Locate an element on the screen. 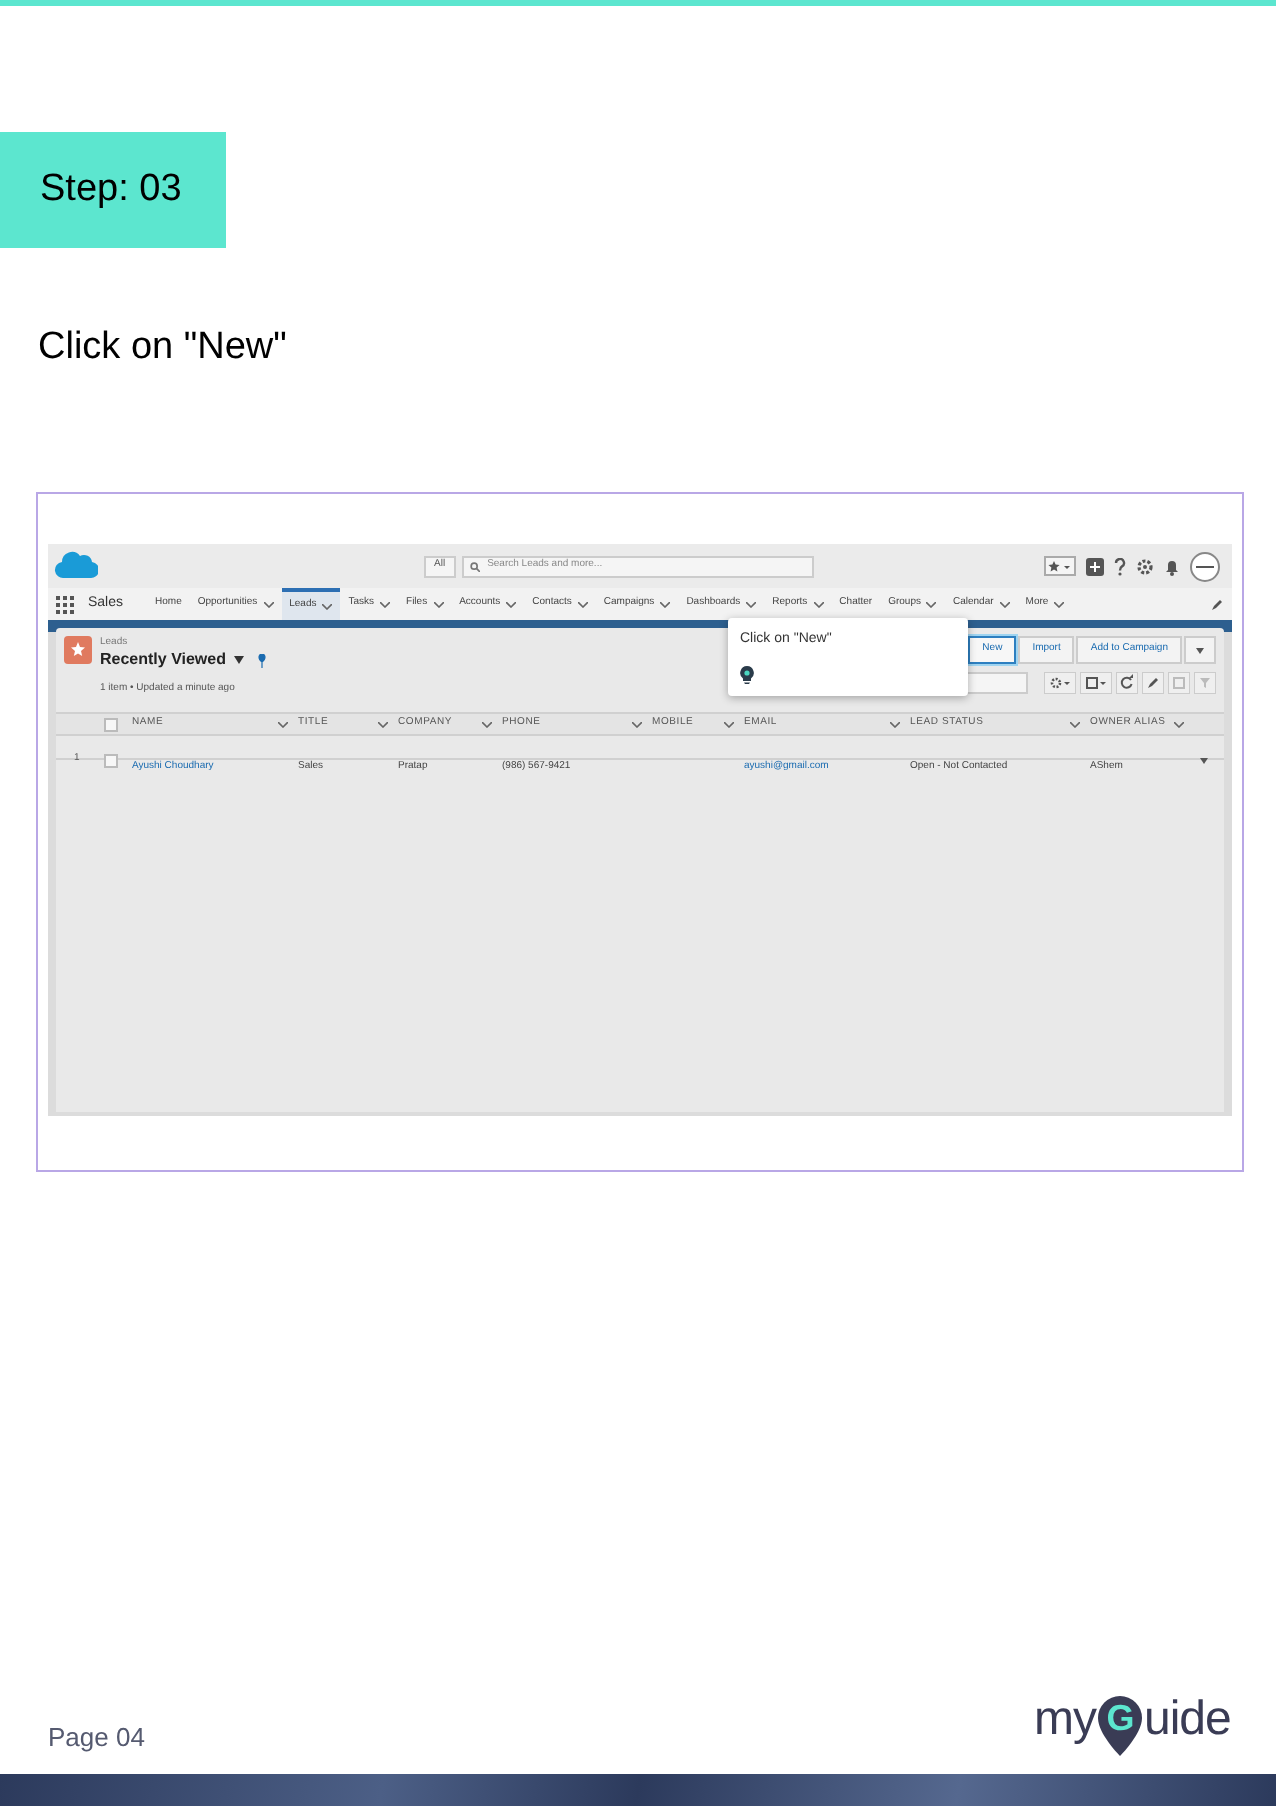 This screenshot has height=1806, width=1276. list-view-title: Recently Viewed is located at coordinates (163, 660).